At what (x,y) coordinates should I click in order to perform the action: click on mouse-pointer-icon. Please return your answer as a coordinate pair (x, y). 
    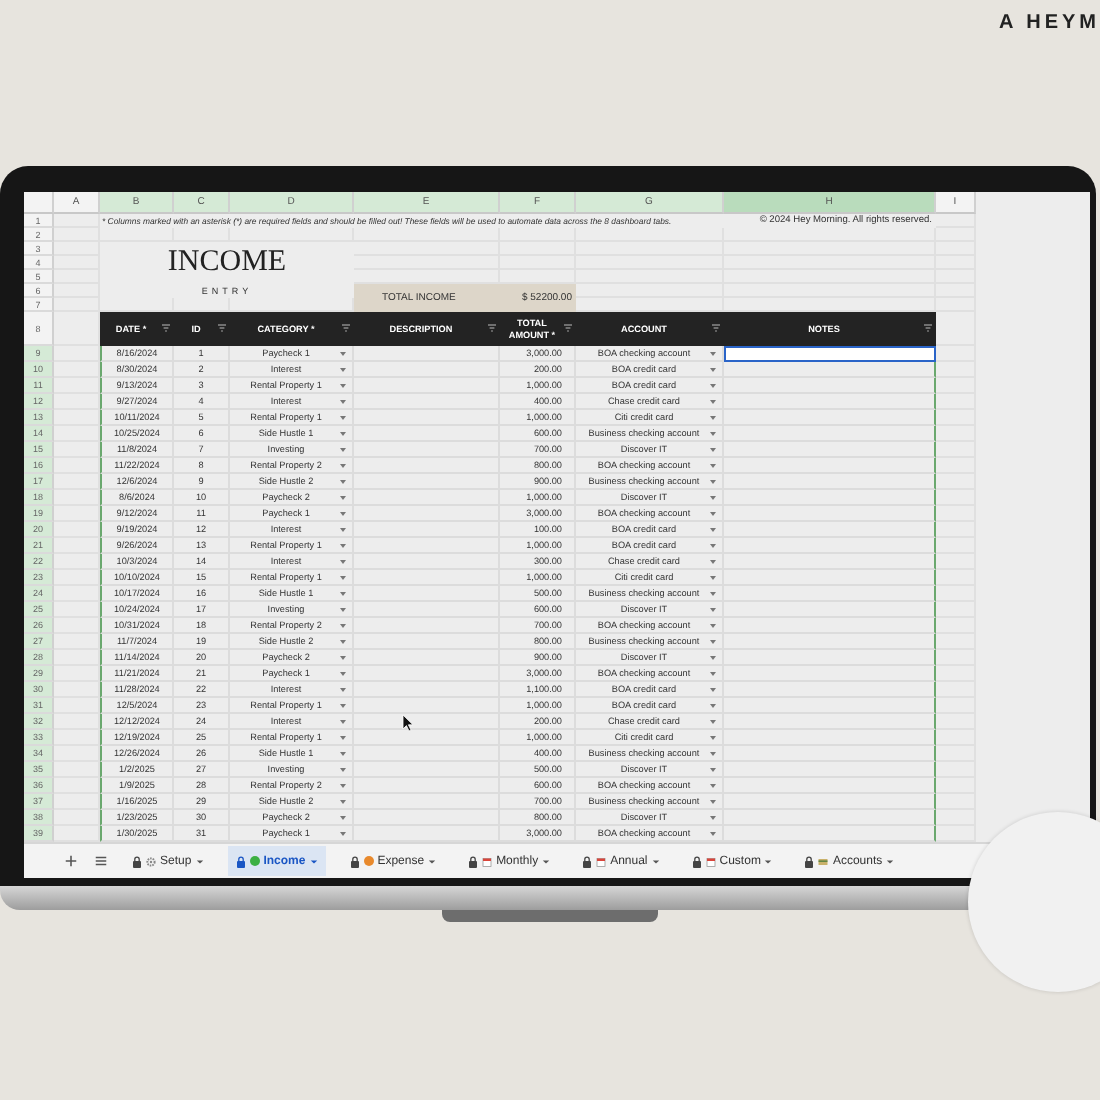
    Looking at the image, I should click on (408, 723).